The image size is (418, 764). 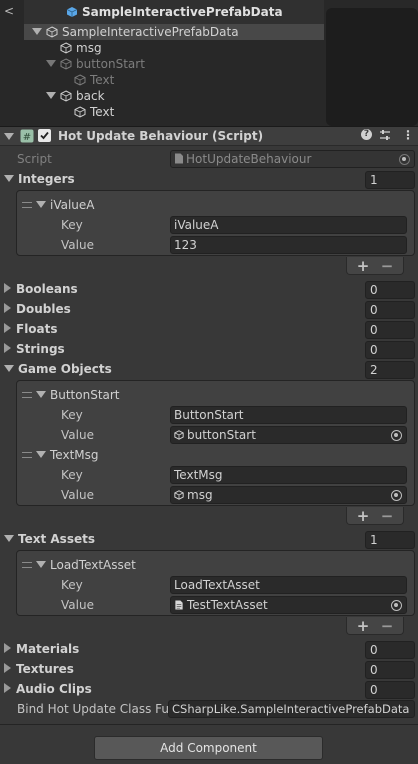 I want to click on materials-foldout: Materials, so click(x=41, y=649).